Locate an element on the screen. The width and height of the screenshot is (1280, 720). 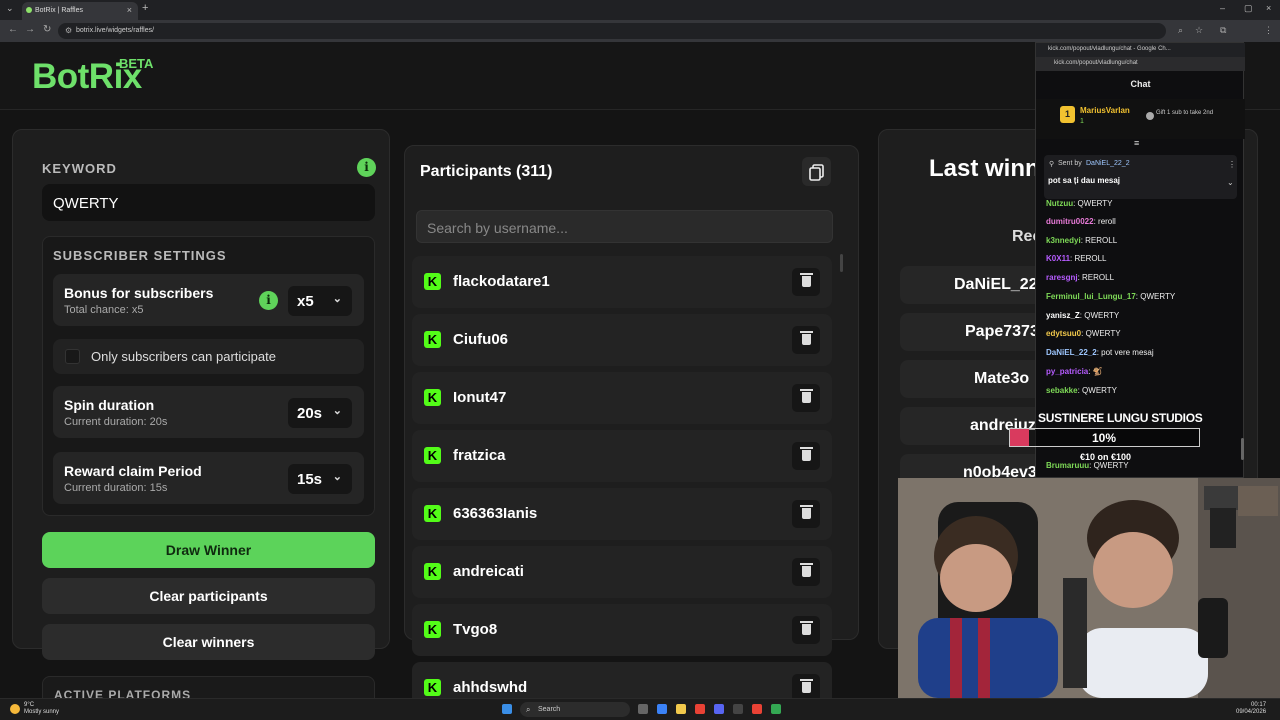
minimize-icon: – is located at coordinates (1222, 8).